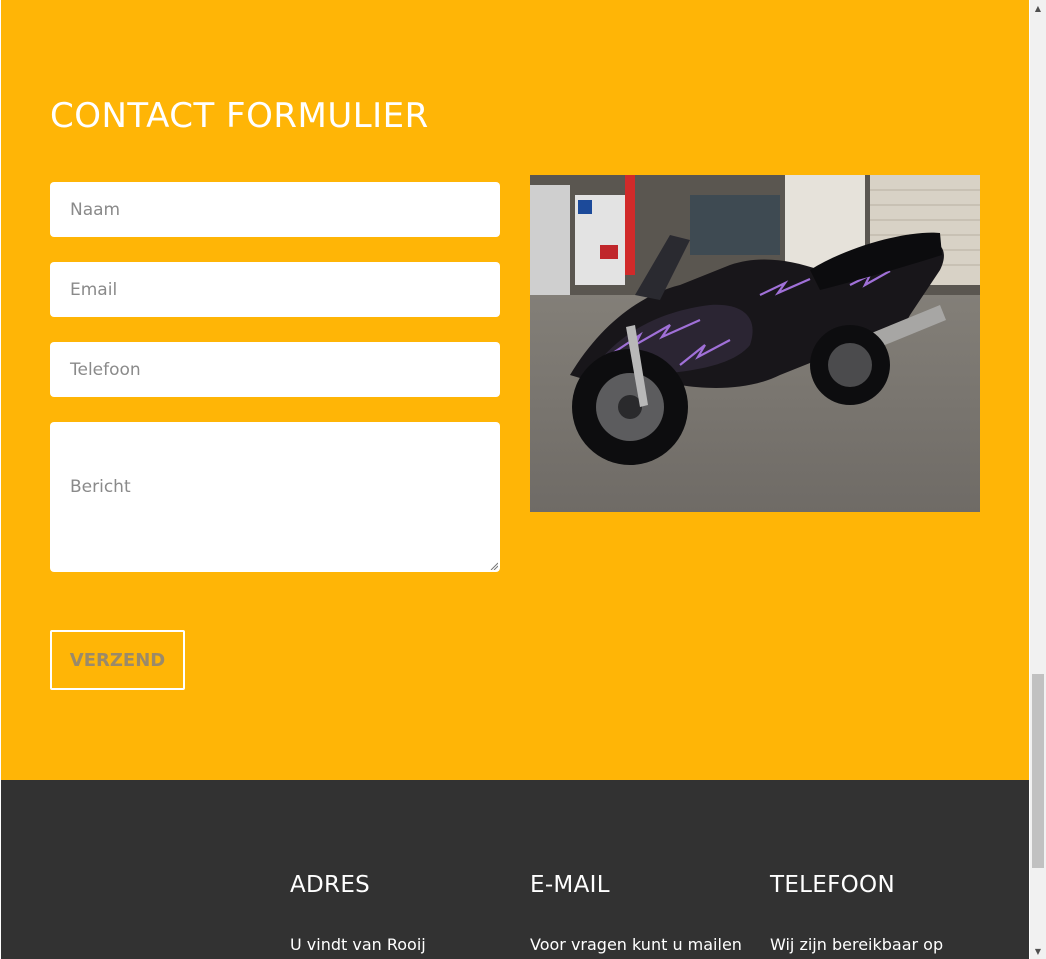 The image size is (1046, 959). Describe the element at coordinates (832, 885) in the screenshot. I see `footer-phone-heading: TELEFOON` at that location.